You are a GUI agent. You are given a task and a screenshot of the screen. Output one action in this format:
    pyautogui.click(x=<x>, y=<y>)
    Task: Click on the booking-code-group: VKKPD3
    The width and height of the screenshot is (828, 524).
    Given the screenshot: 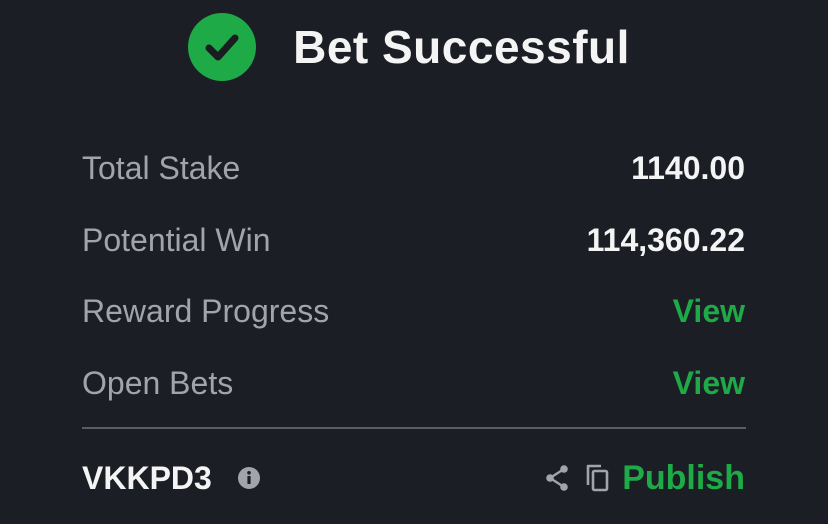 What is the action you would take?
    pyautogui.click(x=171, y=478)
    